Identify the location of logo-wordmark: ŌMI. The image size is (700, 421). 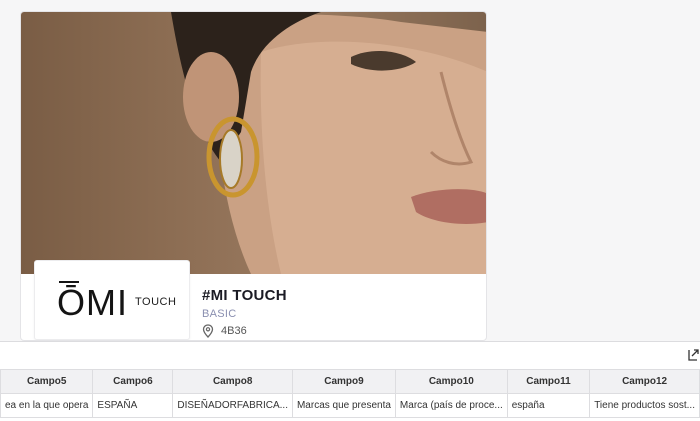
(92, 302).